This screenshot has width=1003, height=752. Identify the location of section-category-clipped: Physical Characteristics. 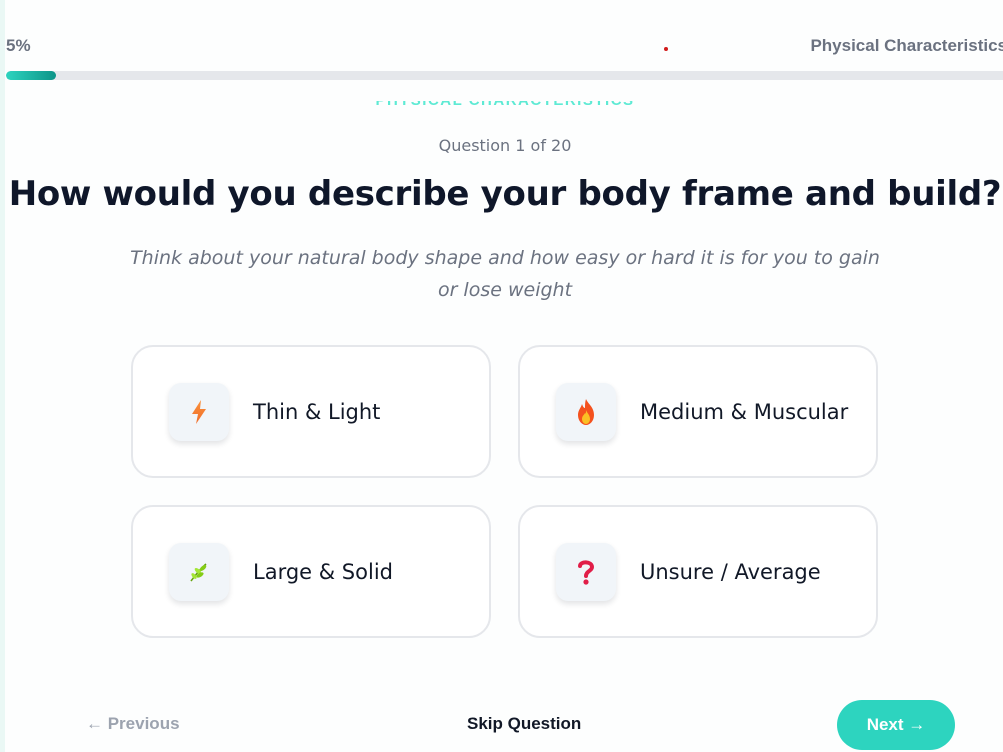
(501, 107).